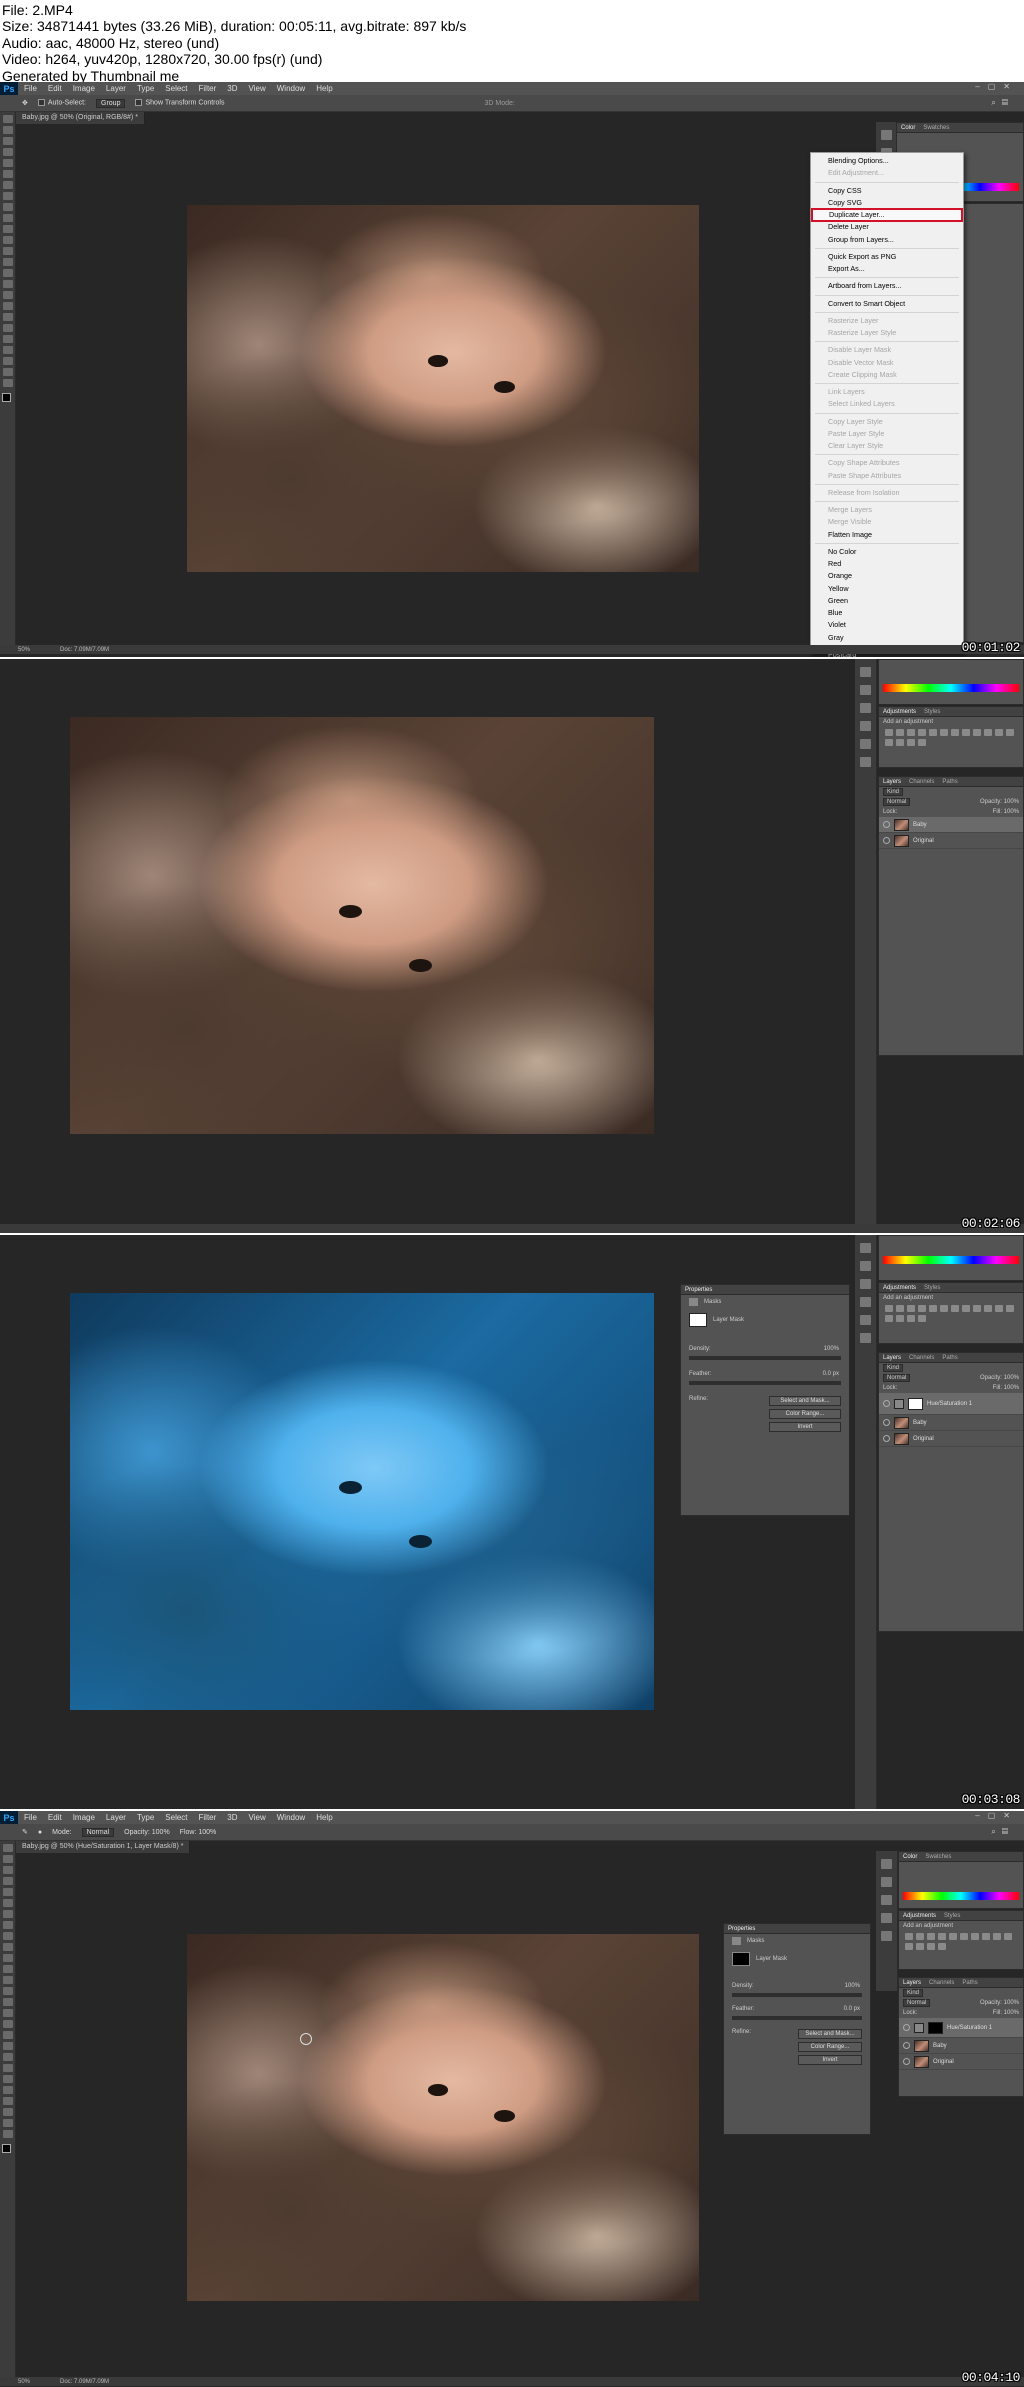  Describe the element at coordinates (887, 552) in the screenshot. I see `context-menu-item-no-color: No Color` at that location.